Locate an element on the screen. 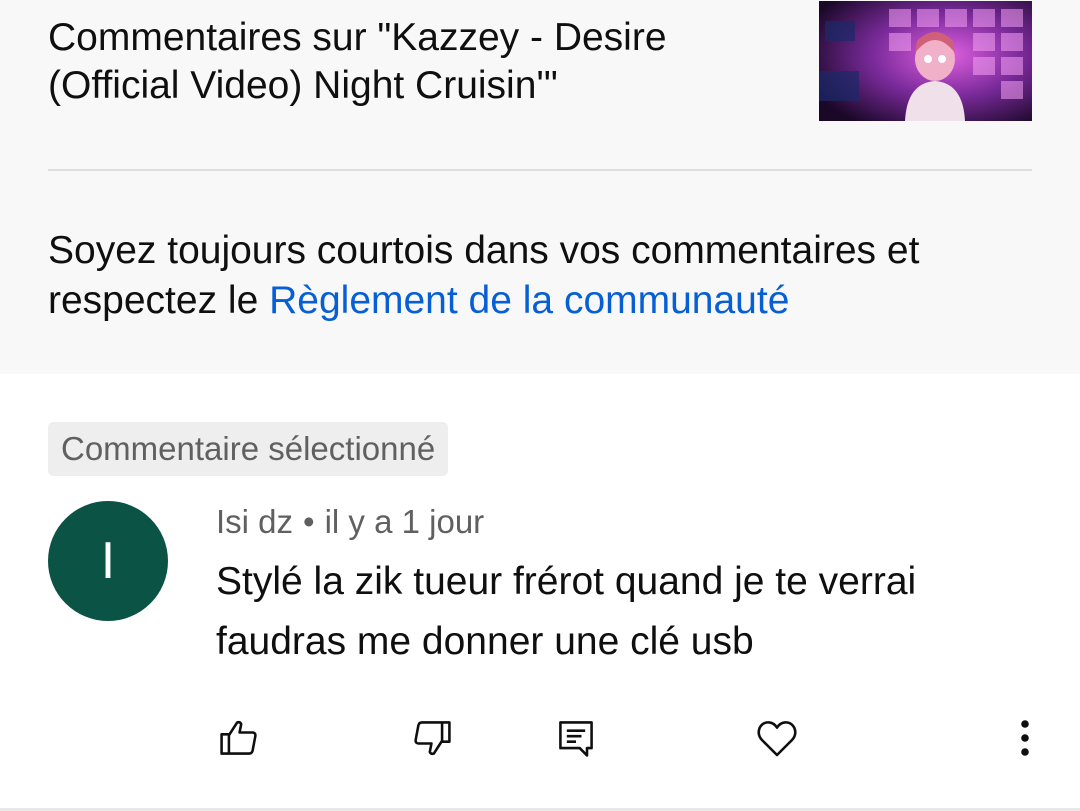 The image size is (1080, 811). comment-time: il y a 1 jour is located at coordinates (404, 521).